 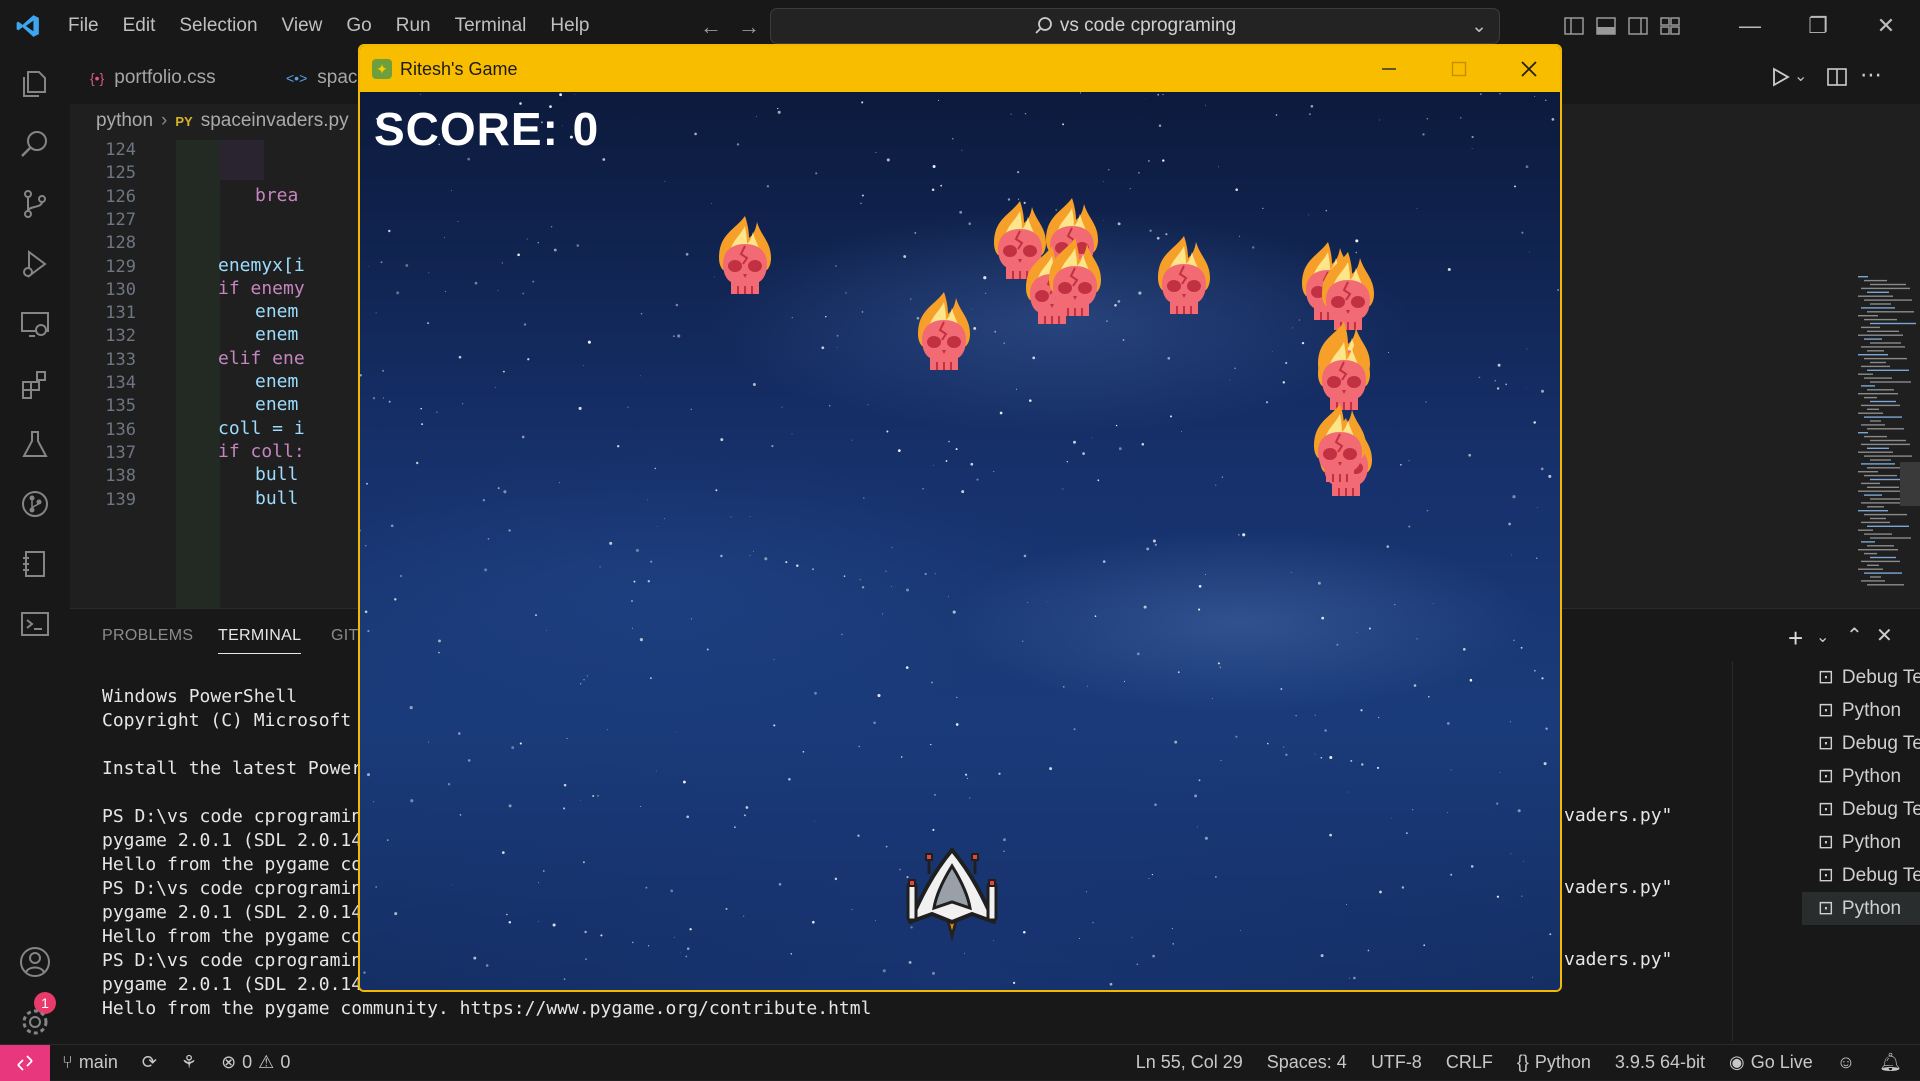 What do you see at coordinates (149, 1062) in the screenshot?
I see `sync-icon: ⟳` at bounding box center [149, 1062].